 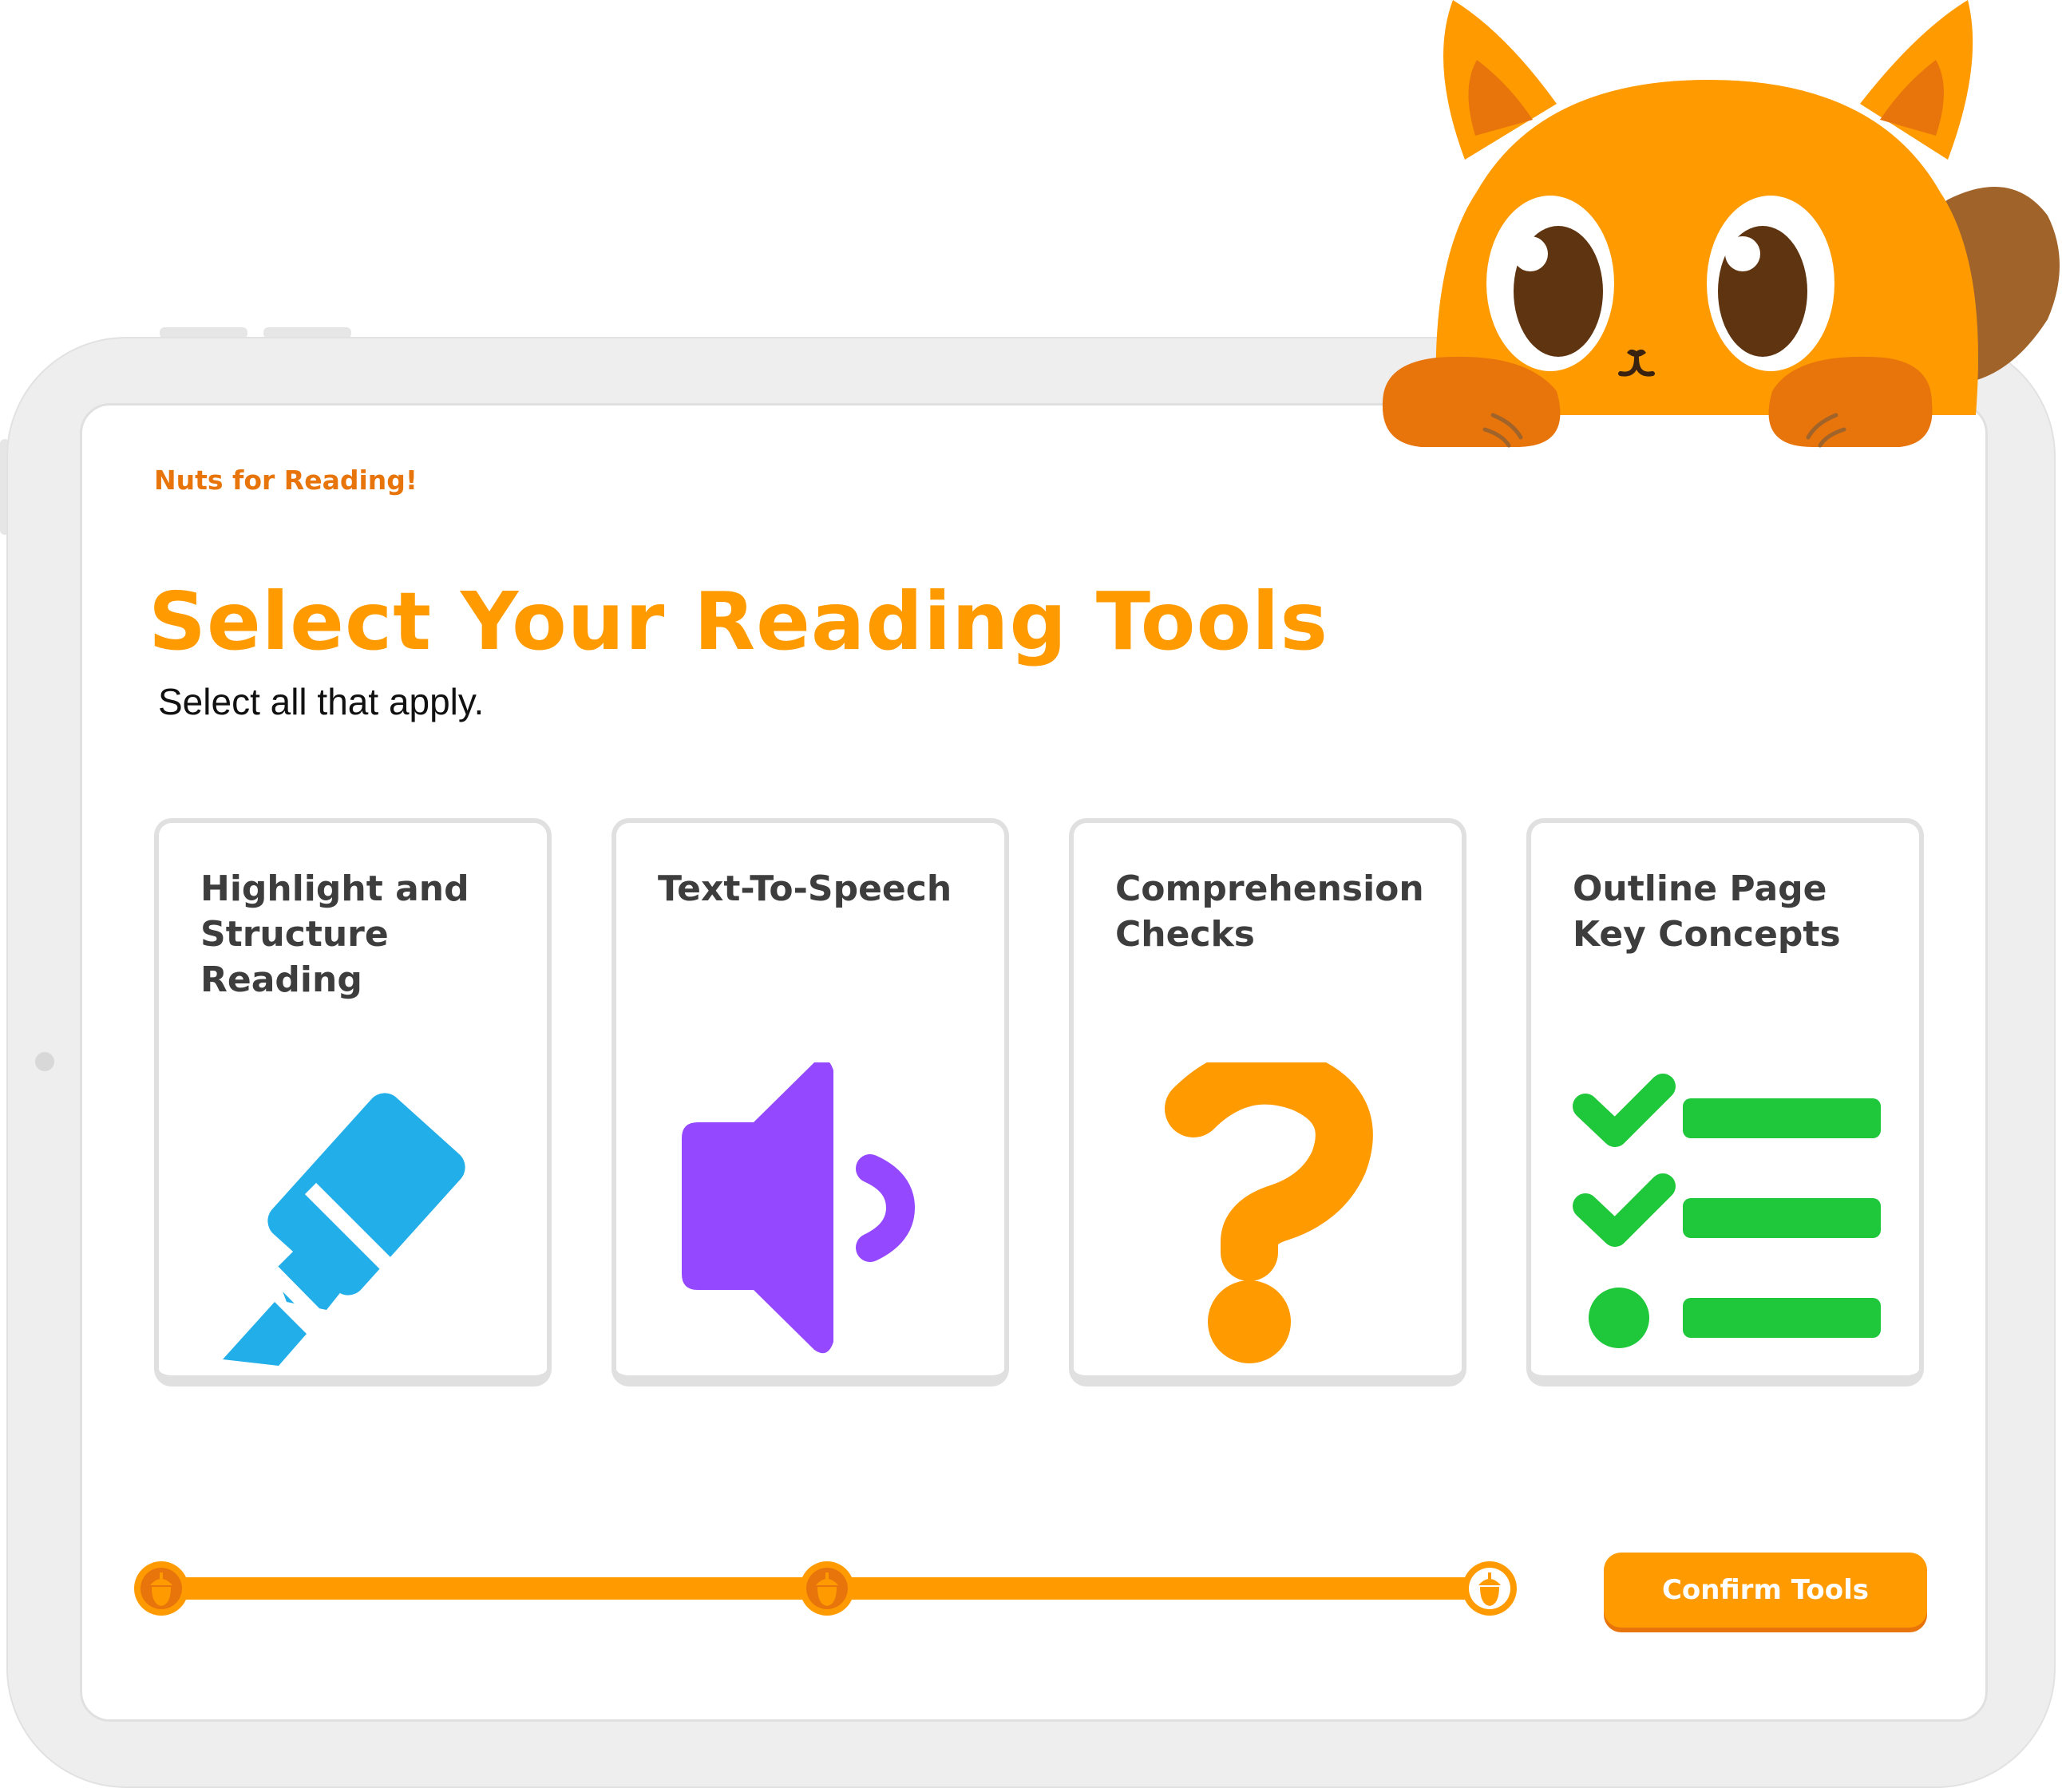 What do you see at coordinates (45, 1062) in the screenshot?
I see `tablet-camera` at bounding box center [45, 1062].